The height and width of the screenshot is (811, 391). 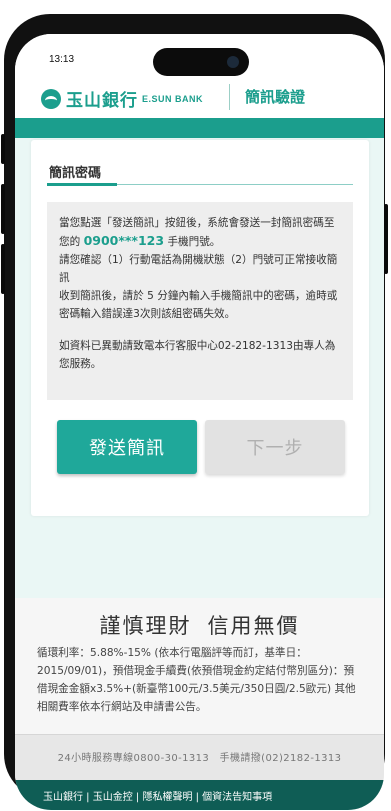 What do you see at coordinates (75, 173) in the screenshot?
I see `card-title: 簡訊密碼` at bounding box center [75, 173].